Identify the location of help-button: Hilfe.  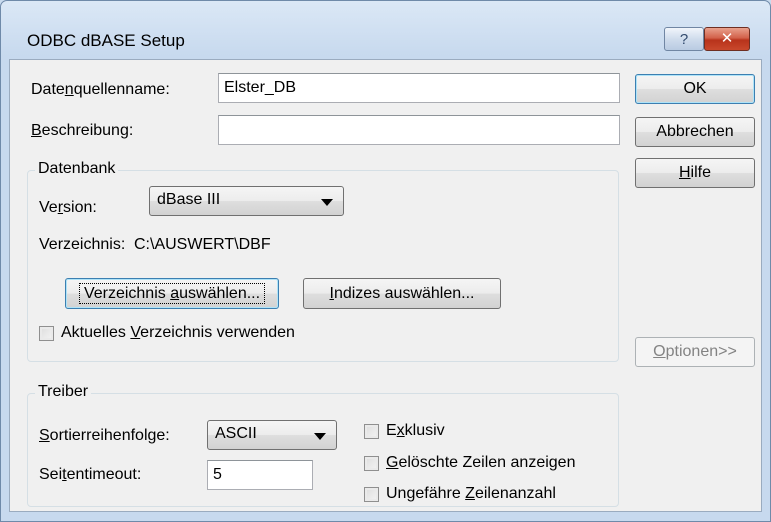
(695, 173).